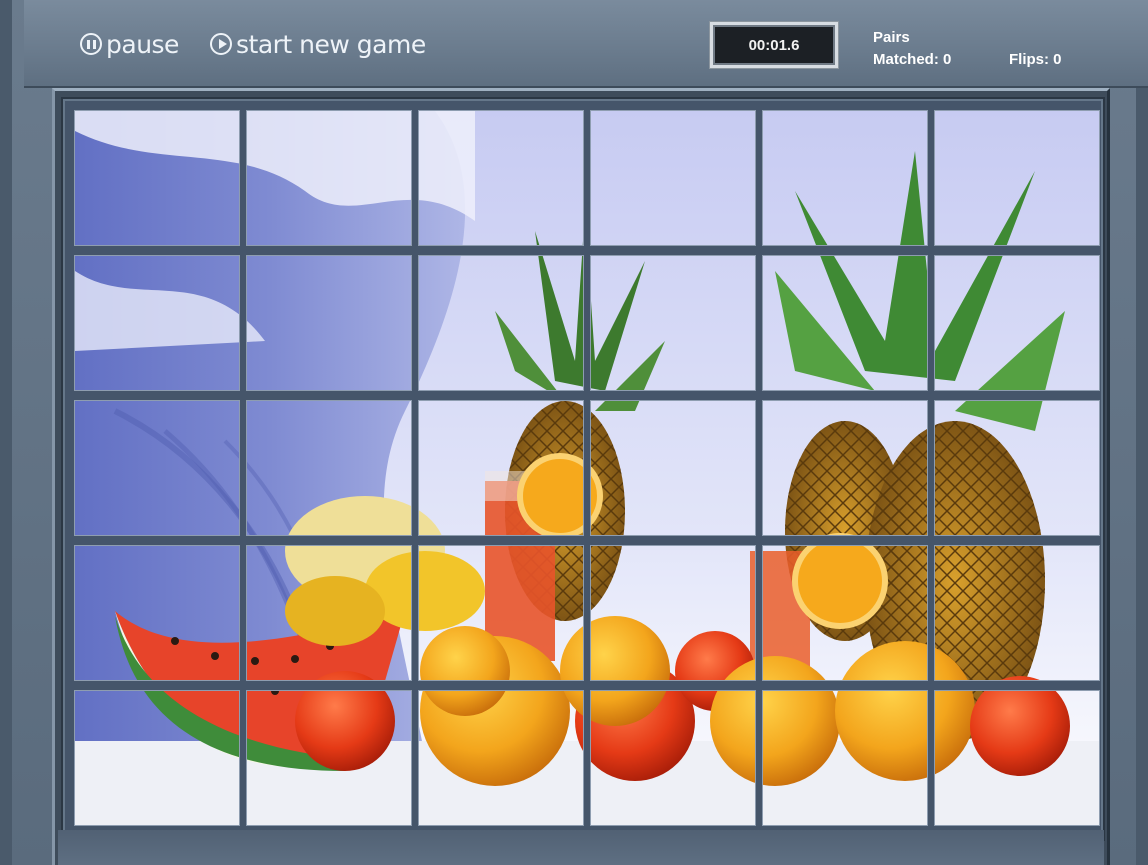 The height and width of the screenshot is (865, 1148). I want to click on card-tile-r5-c3, so click(501, 758).